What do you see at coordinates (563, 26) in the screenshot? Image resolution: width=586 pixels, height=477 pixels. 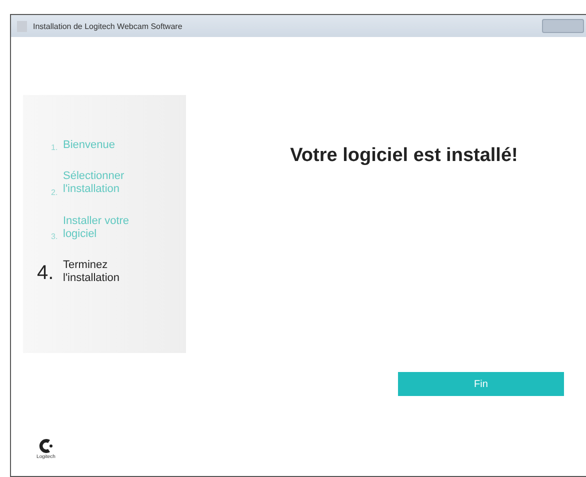 I see `window-controls` at bounding box center [563, 26].